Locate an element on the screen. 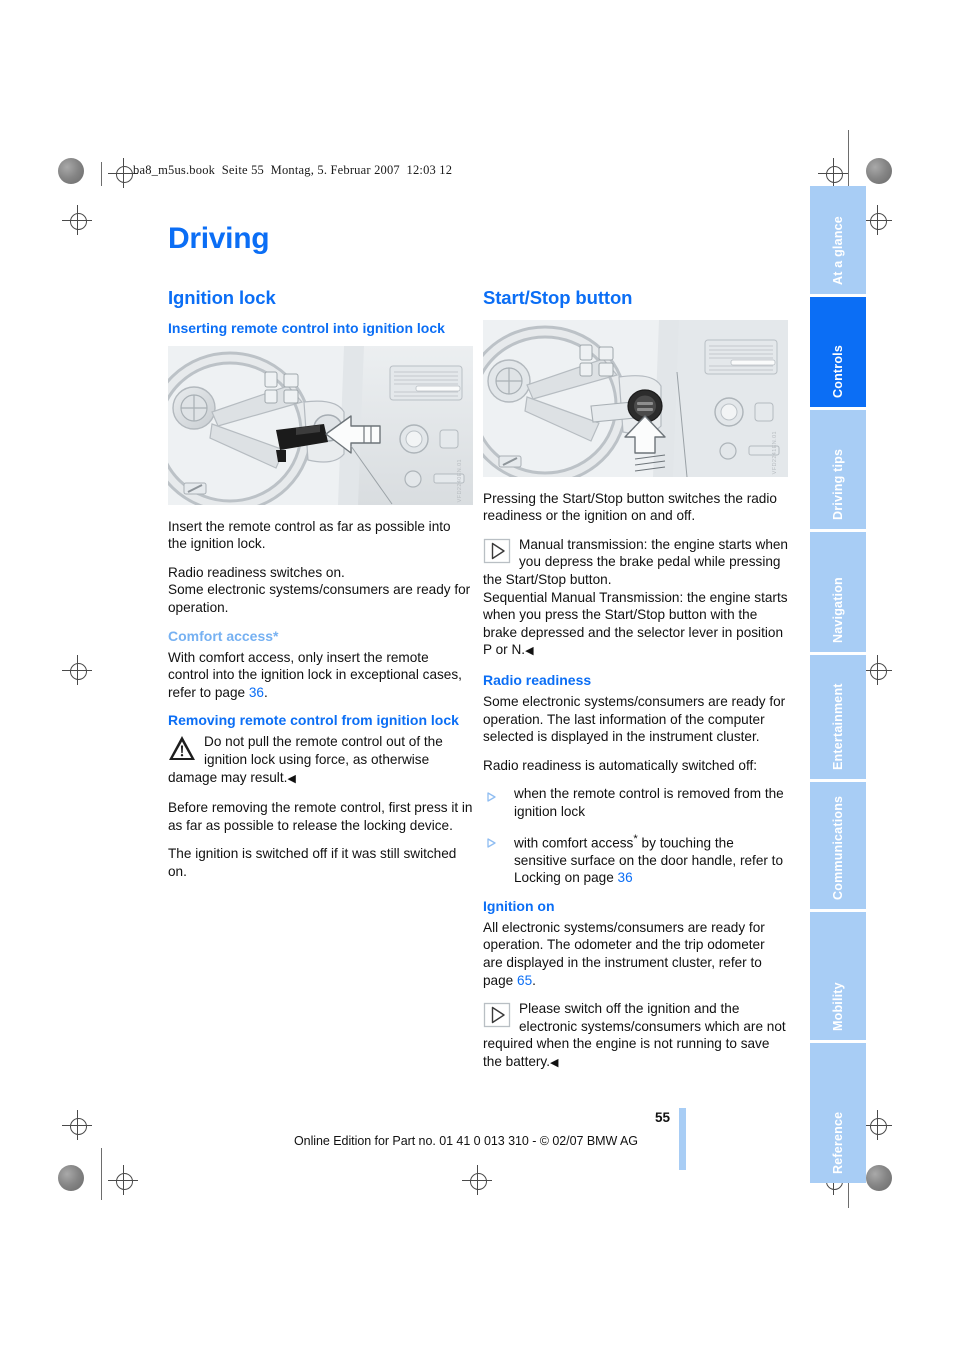 This screenshot has width=954, height=1351. tab-label: Reference is located at coordinates (838, 1142).